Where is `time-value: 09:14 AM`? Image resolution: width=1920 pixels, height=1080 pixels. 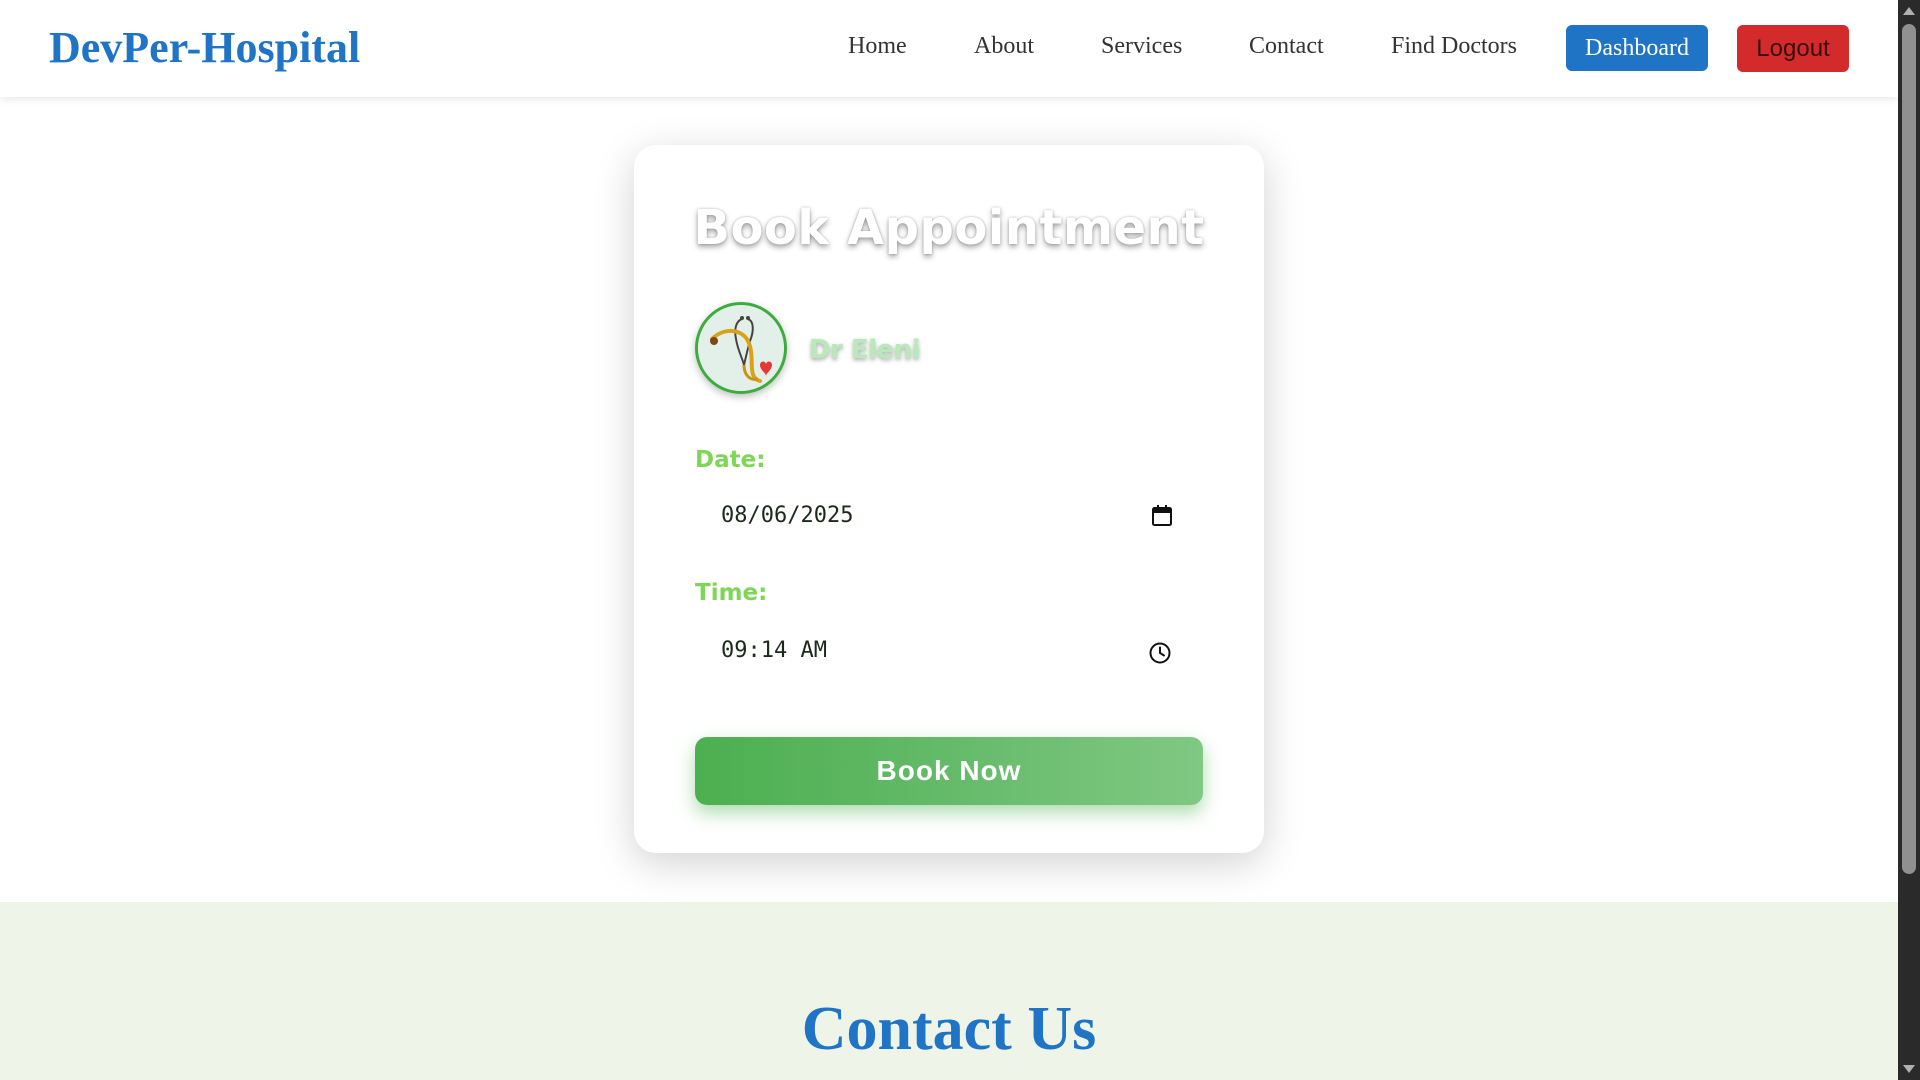 time-value: 09:14 AM is located at coordinates (774, 650).